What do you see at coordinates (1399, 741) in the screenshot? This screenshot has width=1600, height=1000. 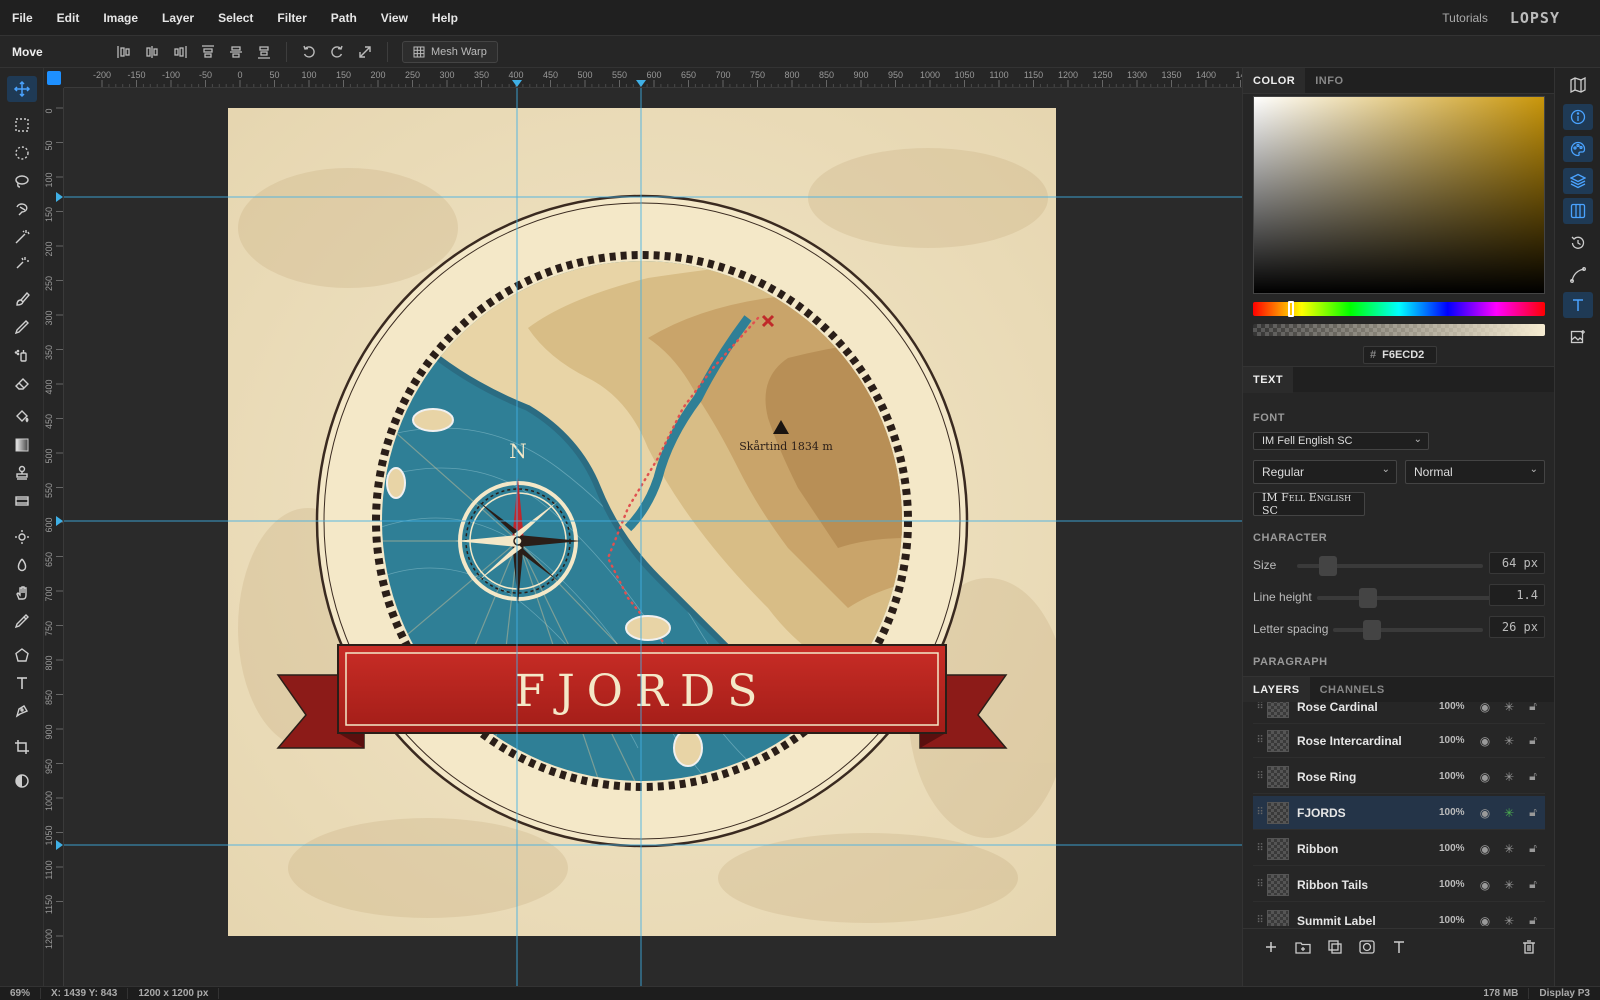 I see `layer-row: ⠿ Rose Intercardinal 100% ◉ ✳ 🔓︎` at bounding box center [1399, 741].